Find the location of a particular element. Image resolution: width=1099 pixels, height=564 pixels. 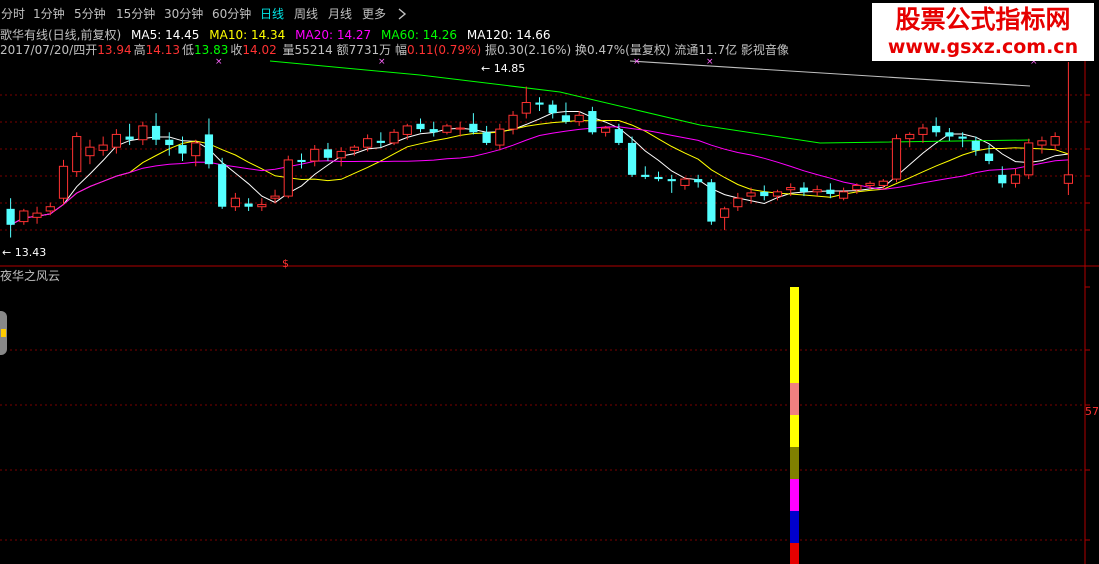

tab-weekly: 周线 is located at coordinates (306, 14).